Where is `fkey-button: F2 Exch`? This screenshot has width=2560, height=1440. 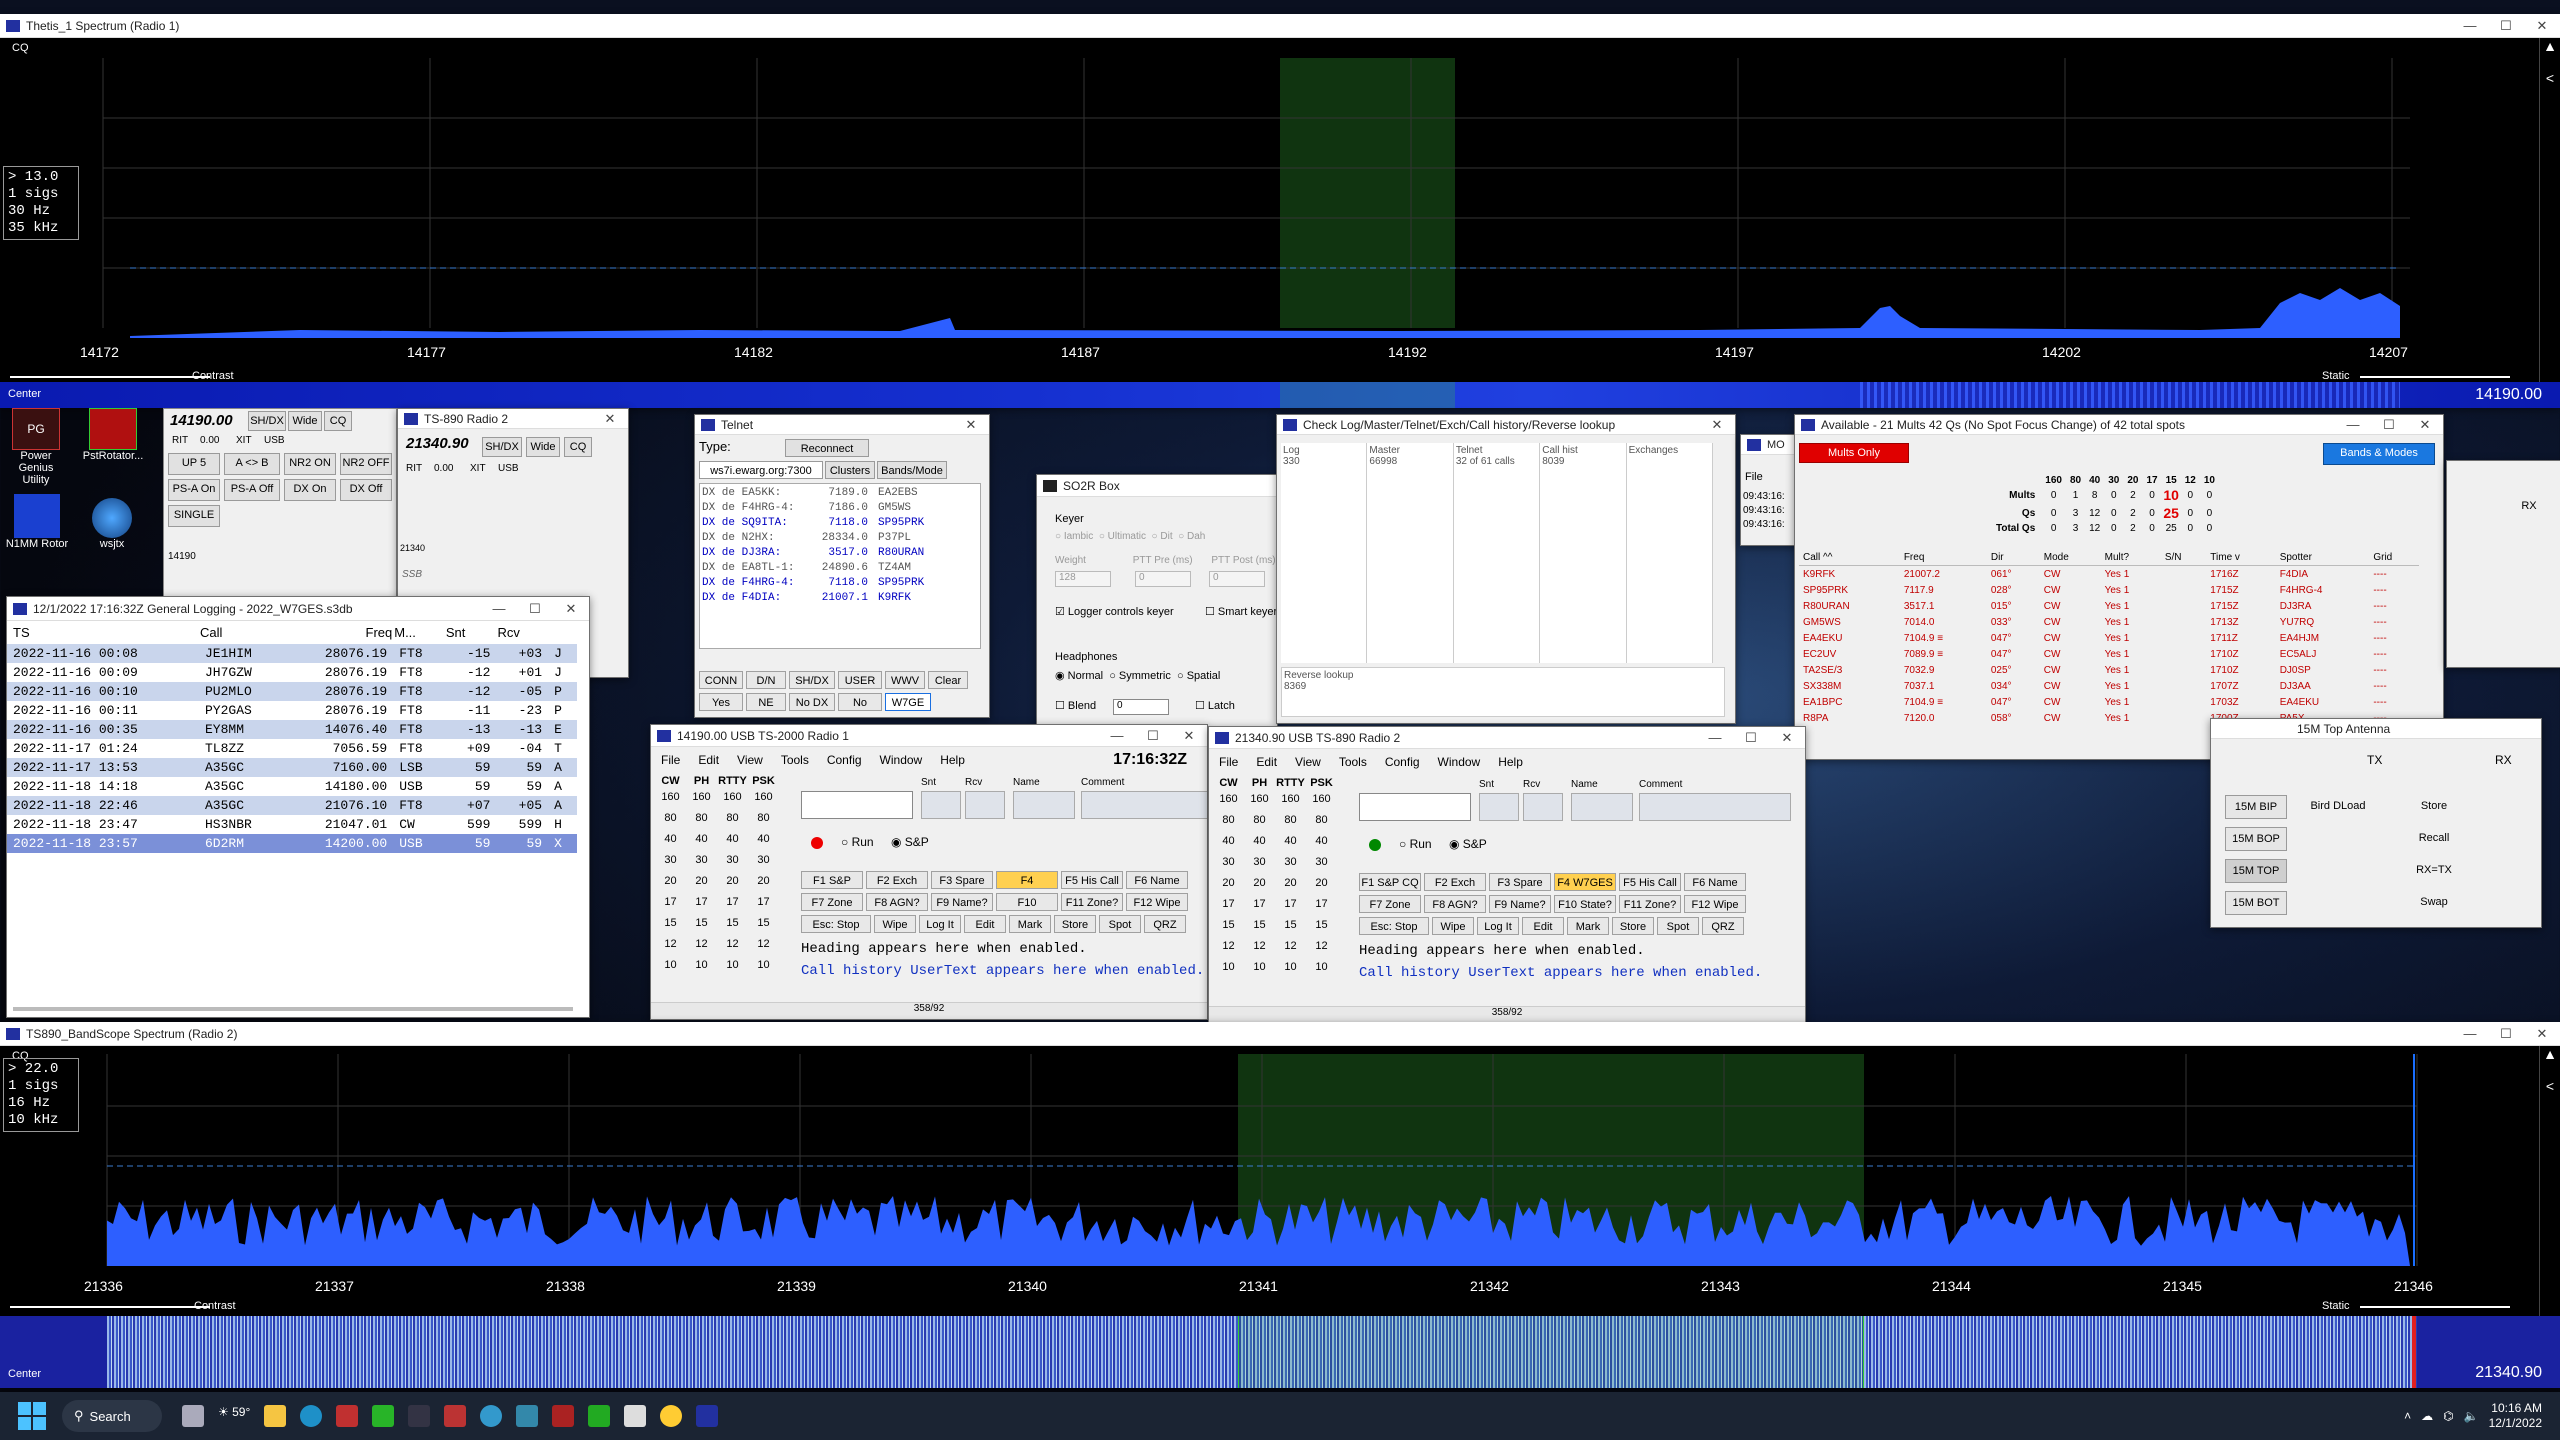
fkey-button: F2 Exch is located at coordinates (1455, 882).